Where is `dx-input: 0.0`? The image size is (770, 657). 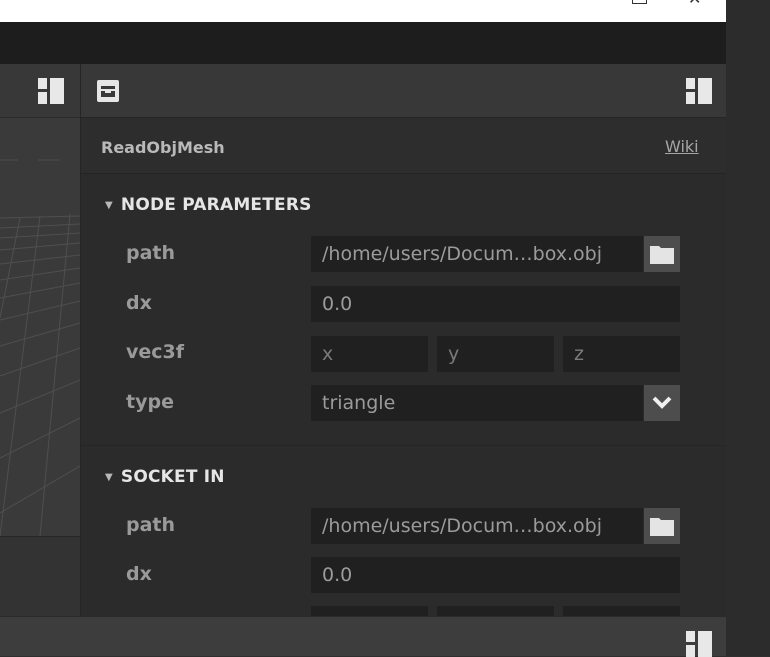
dx-input: 0.0 is located at coordinates (495, 304).